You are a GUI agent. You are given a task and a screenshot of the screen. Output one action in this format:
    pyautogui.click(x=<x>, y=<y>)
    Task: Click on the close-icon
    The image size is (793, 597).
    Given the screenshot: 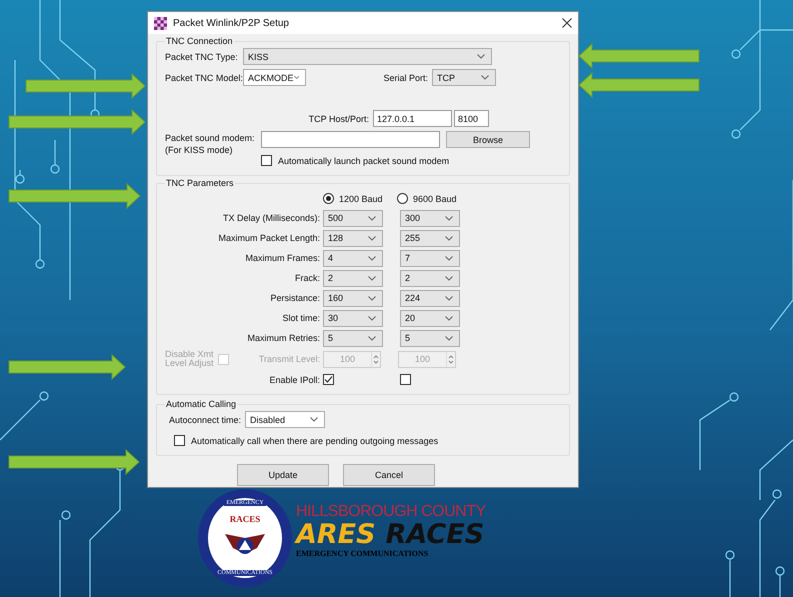 What is the action you would take?
    pyautogui.click(x=567, y=23)
    